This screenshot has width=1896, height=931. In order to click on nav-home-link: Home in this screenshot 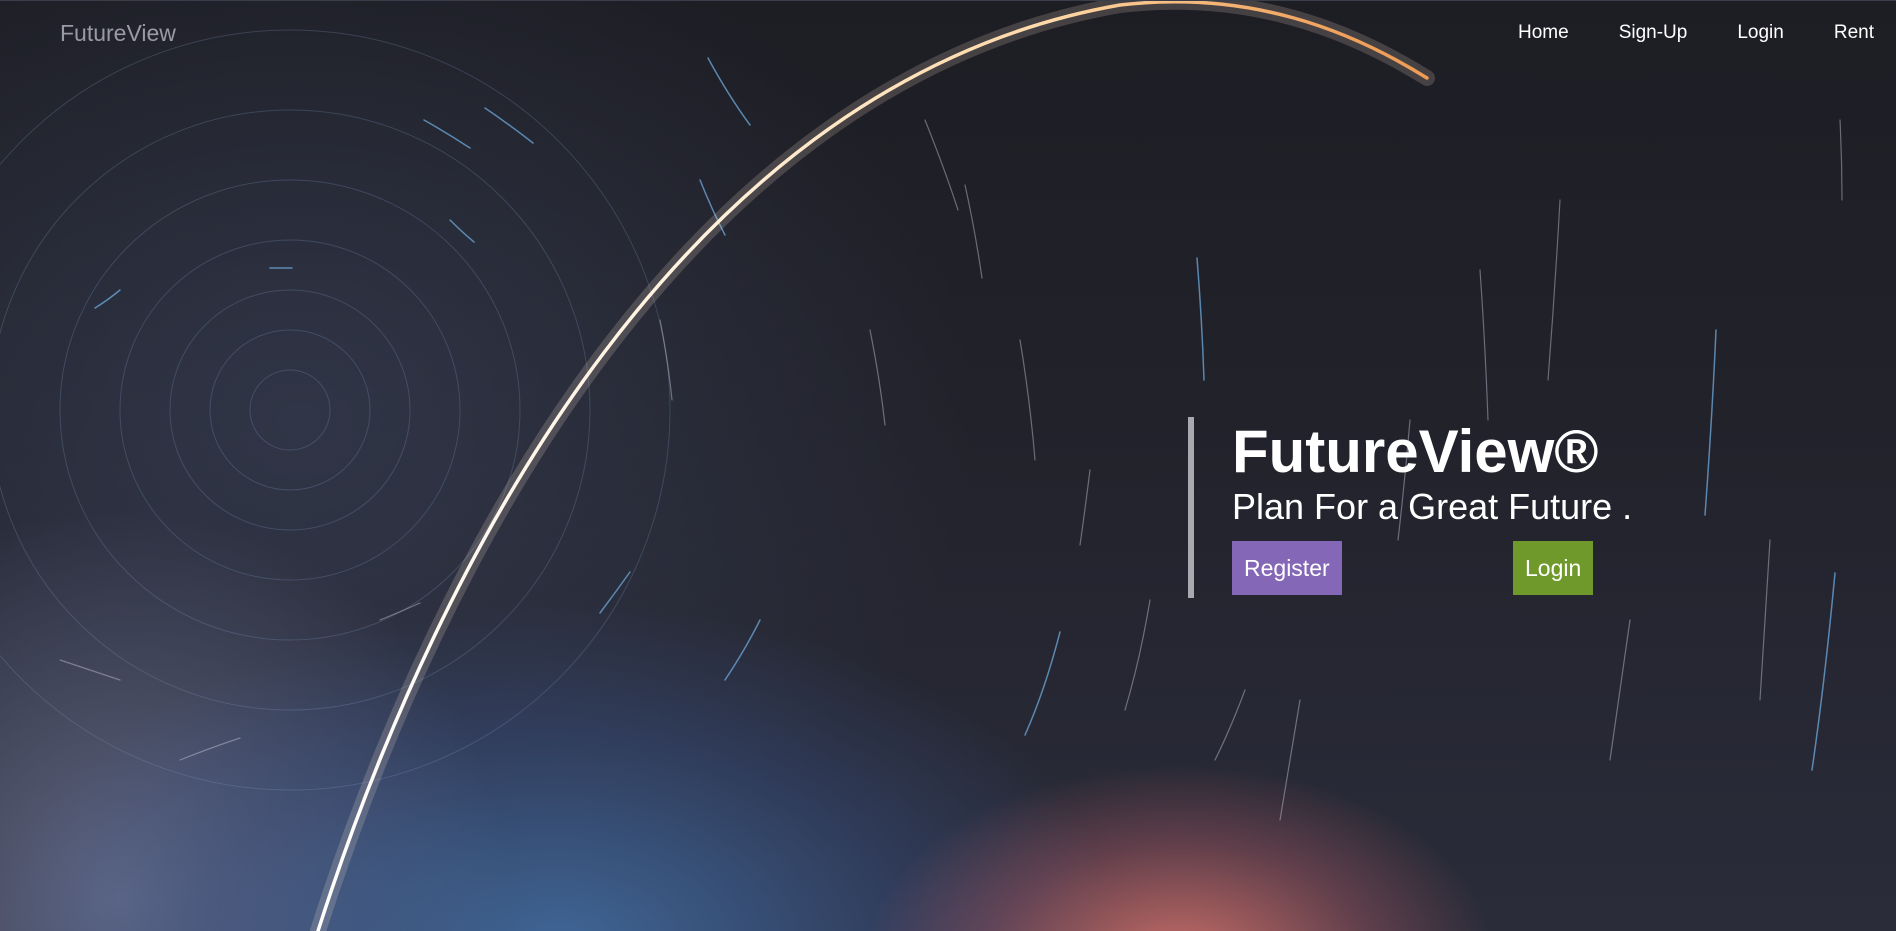, I will do `click(1543, 33)`.